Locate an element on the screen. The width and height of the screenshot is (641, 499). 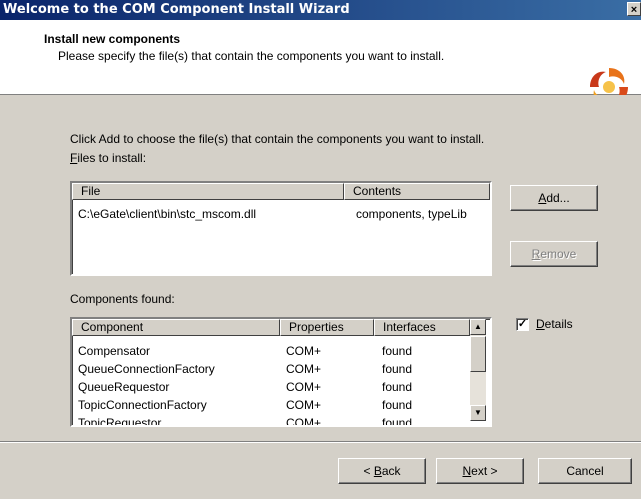
component-name: TopicRequestor is located at coordinates (119, 420).